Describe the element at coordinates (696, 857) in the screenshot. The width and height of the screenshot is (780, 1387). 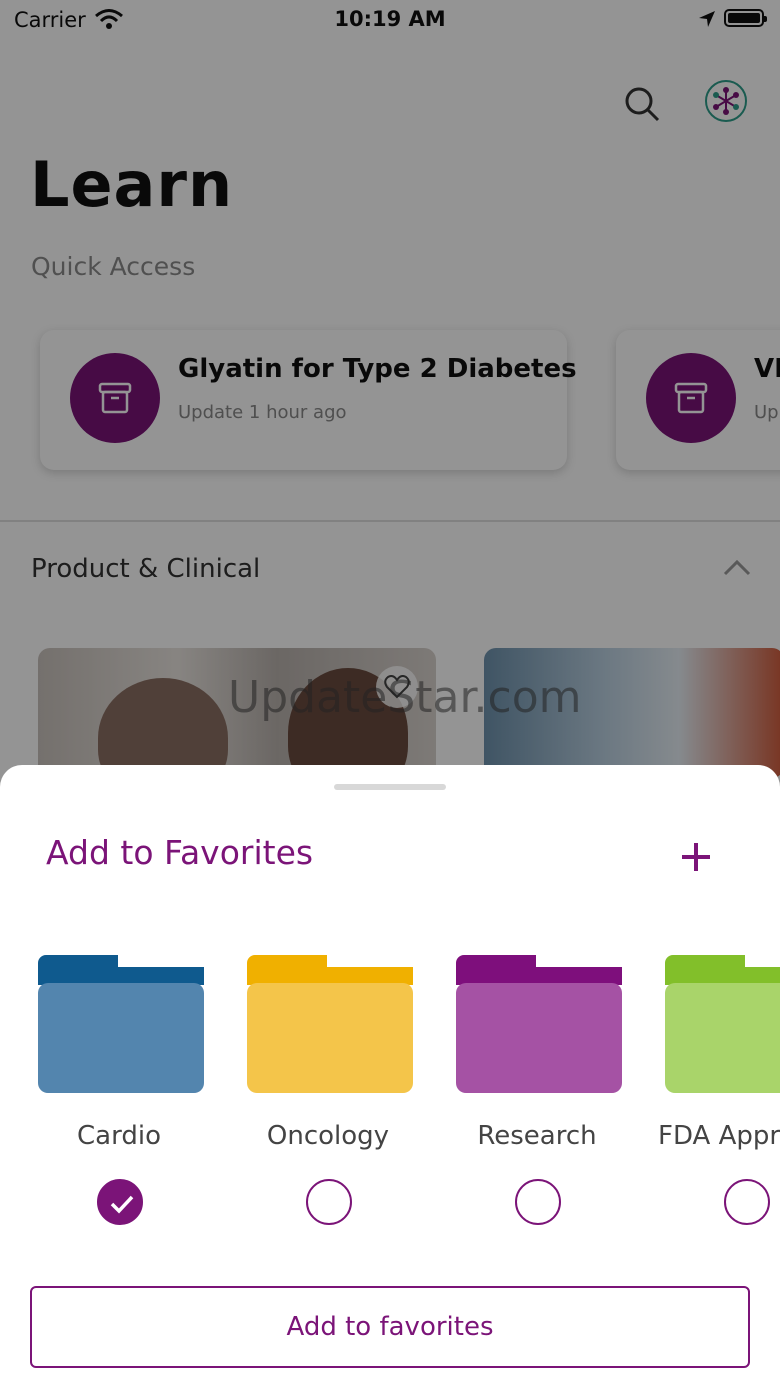
I see `add-folder-button` at that location.